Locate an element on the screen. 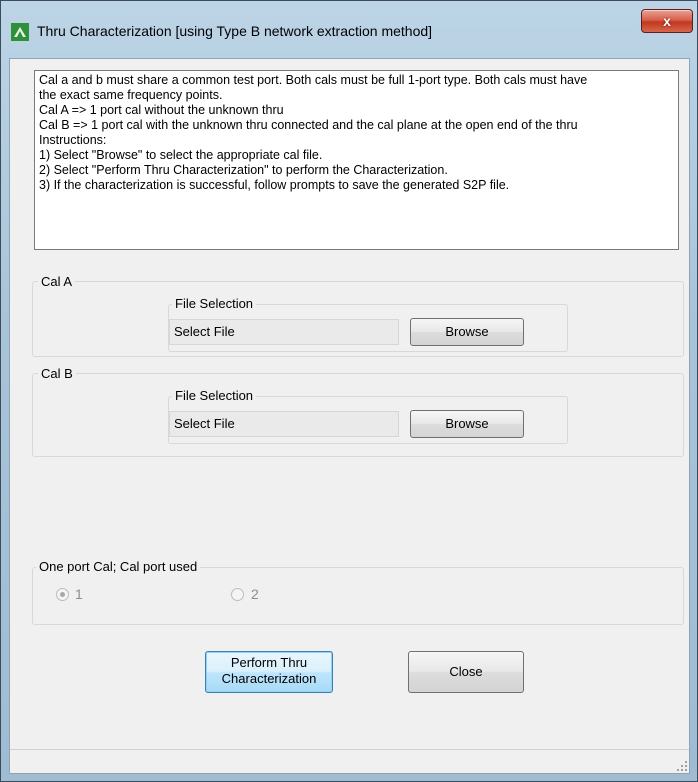 This screenshot has width=698, height=782. cal-a-file-selection-group: File Selection Select File Browse is located at coordinates (368, 324).